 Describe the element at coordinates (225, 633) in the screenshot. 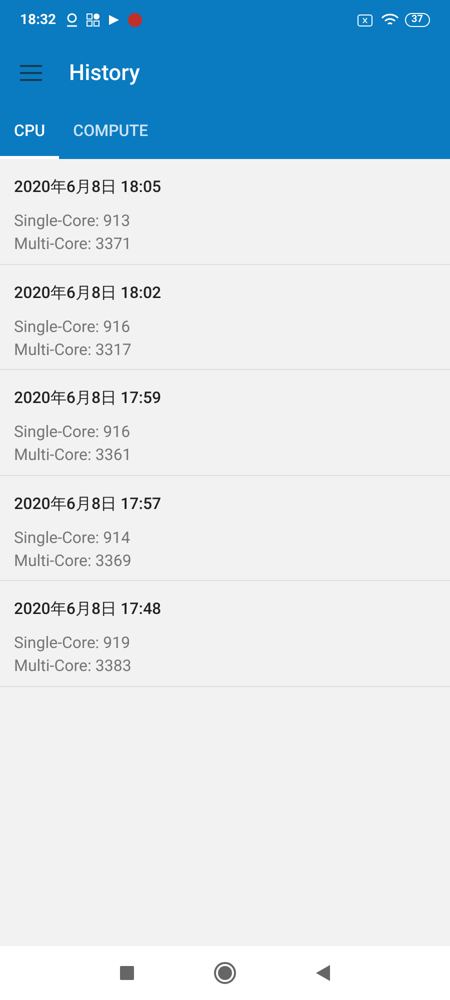

I see `history-item: 2020年6月8日 17:48 Single-Core: 919 Multi-Core: 3383` at that location.